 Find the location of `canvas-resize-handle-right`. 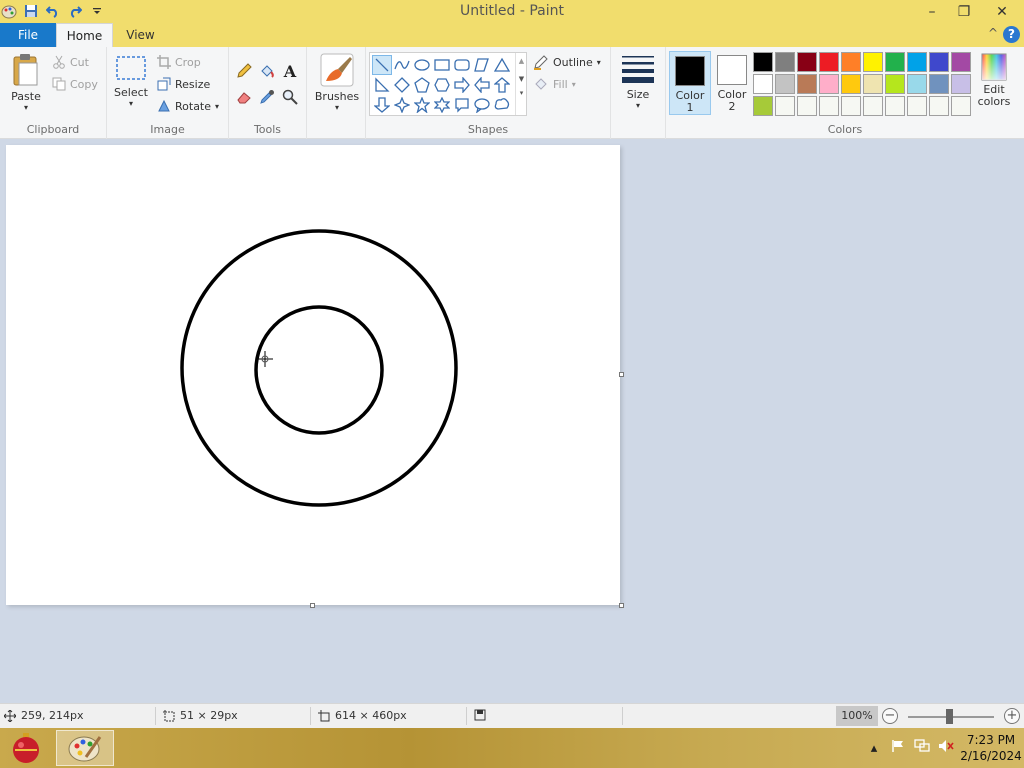

canvas-resize-handle-right is located at coordinates (621, 374).